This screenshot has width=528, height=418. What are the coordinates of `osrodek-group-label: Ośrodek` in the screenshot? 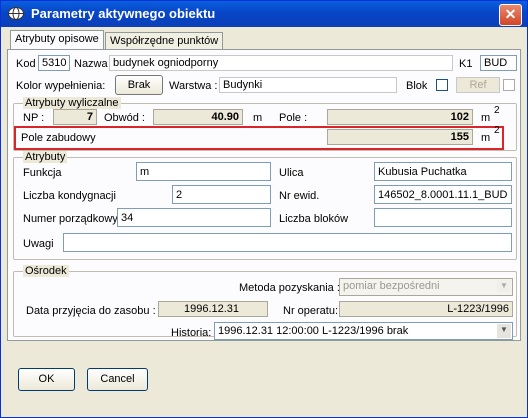 It's located at (46, 271).